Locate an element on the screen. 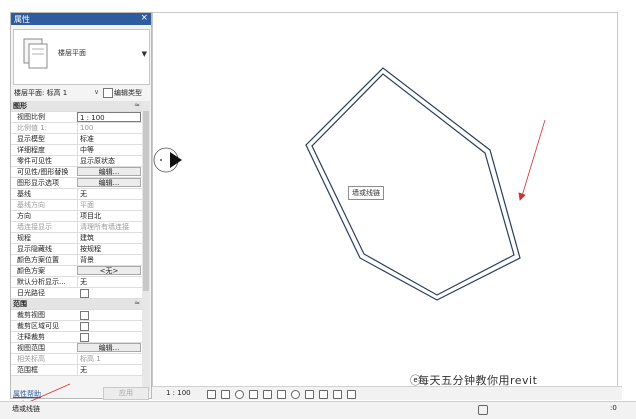 Image resolution: width=636 pixels, height=419 pixels. selection-count: :0 is located at coordinates (613, 408).